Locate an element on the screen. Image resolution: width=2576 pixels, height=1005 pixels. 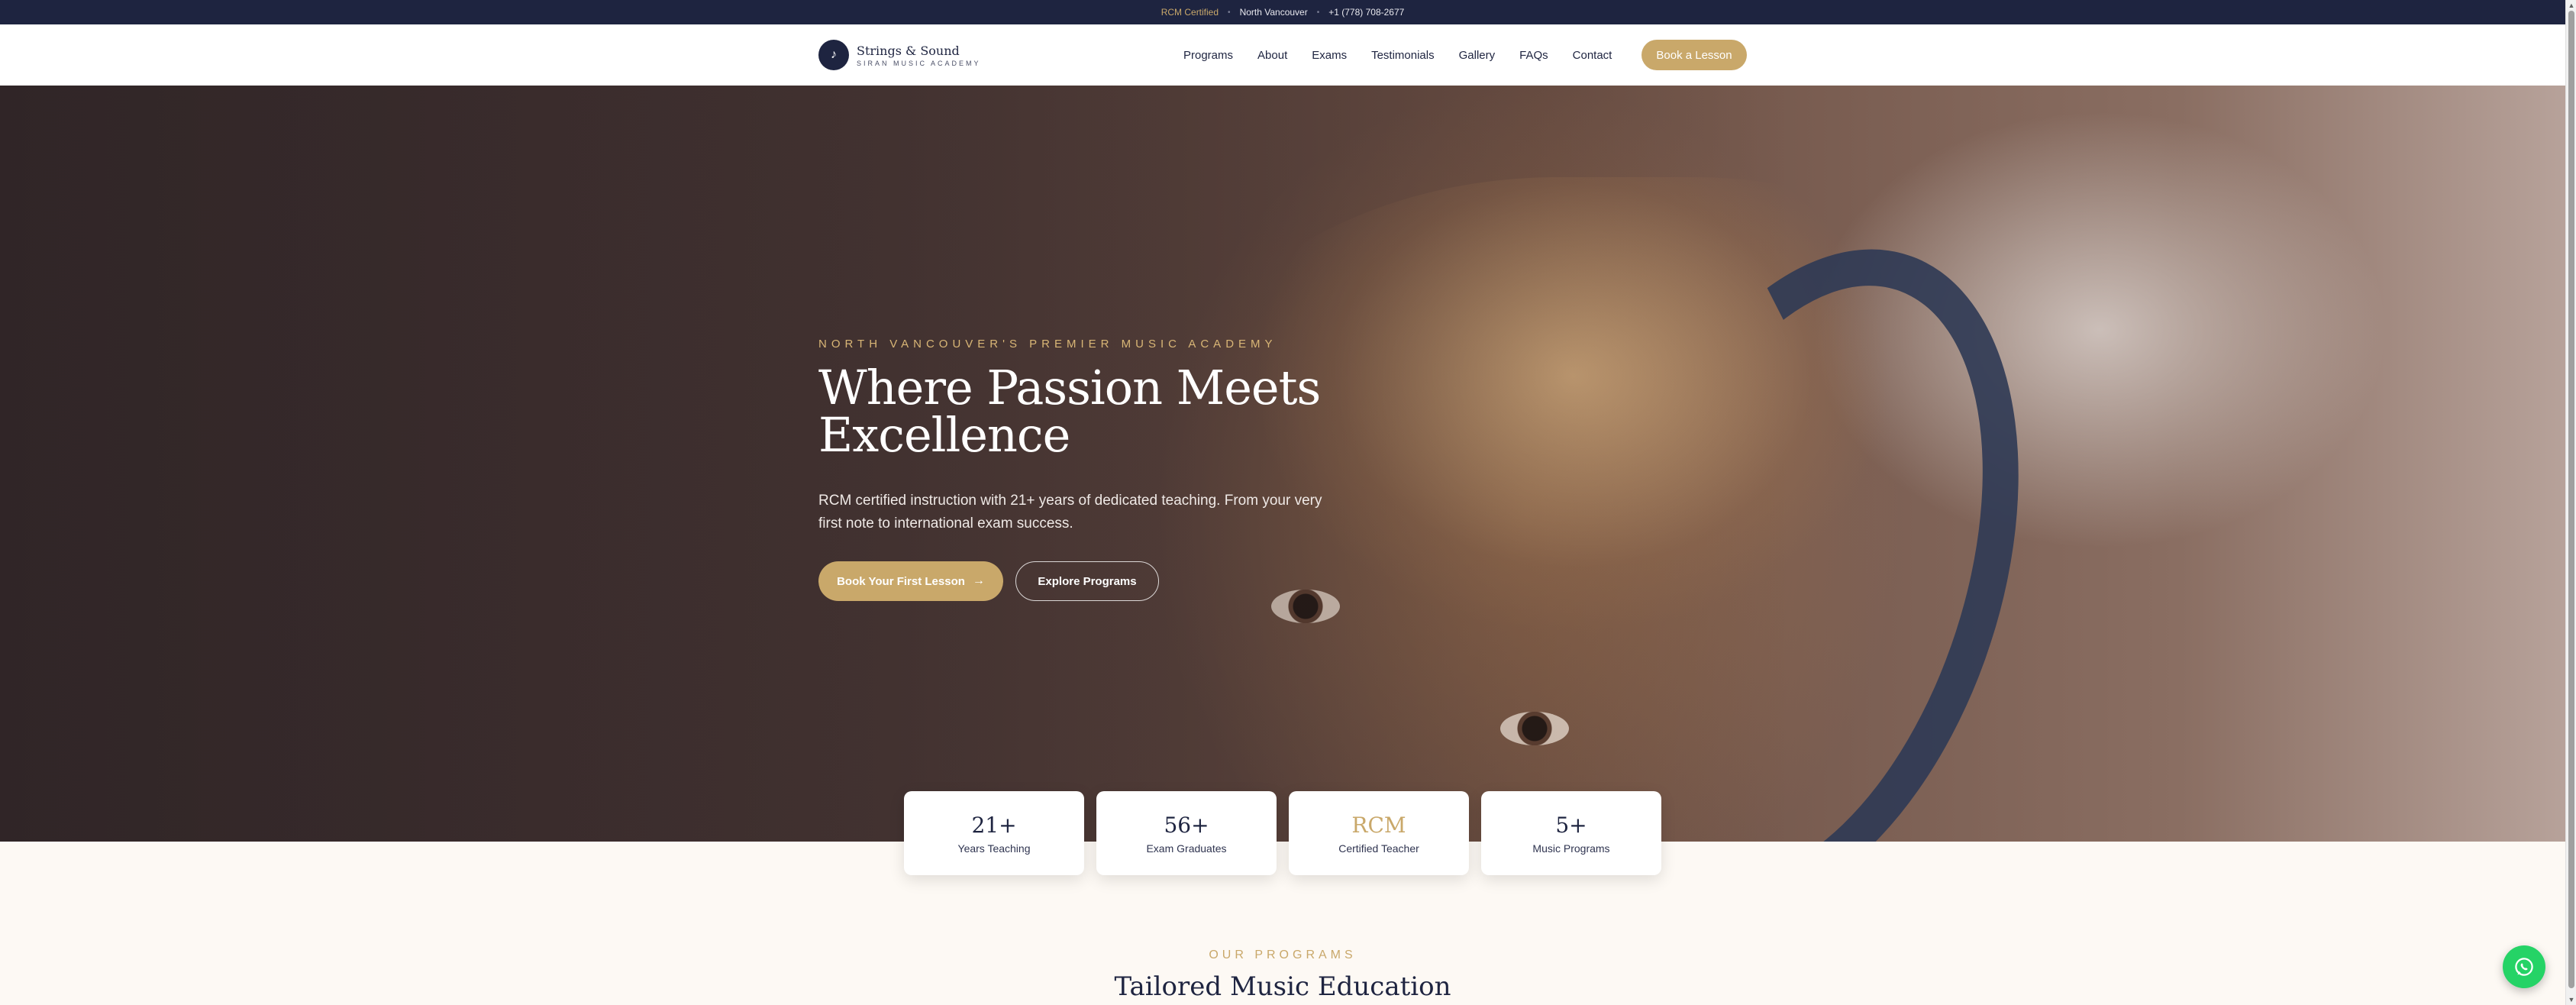
page-scrollbar: ▲ ▼ is located at coordinates (2570, 503).